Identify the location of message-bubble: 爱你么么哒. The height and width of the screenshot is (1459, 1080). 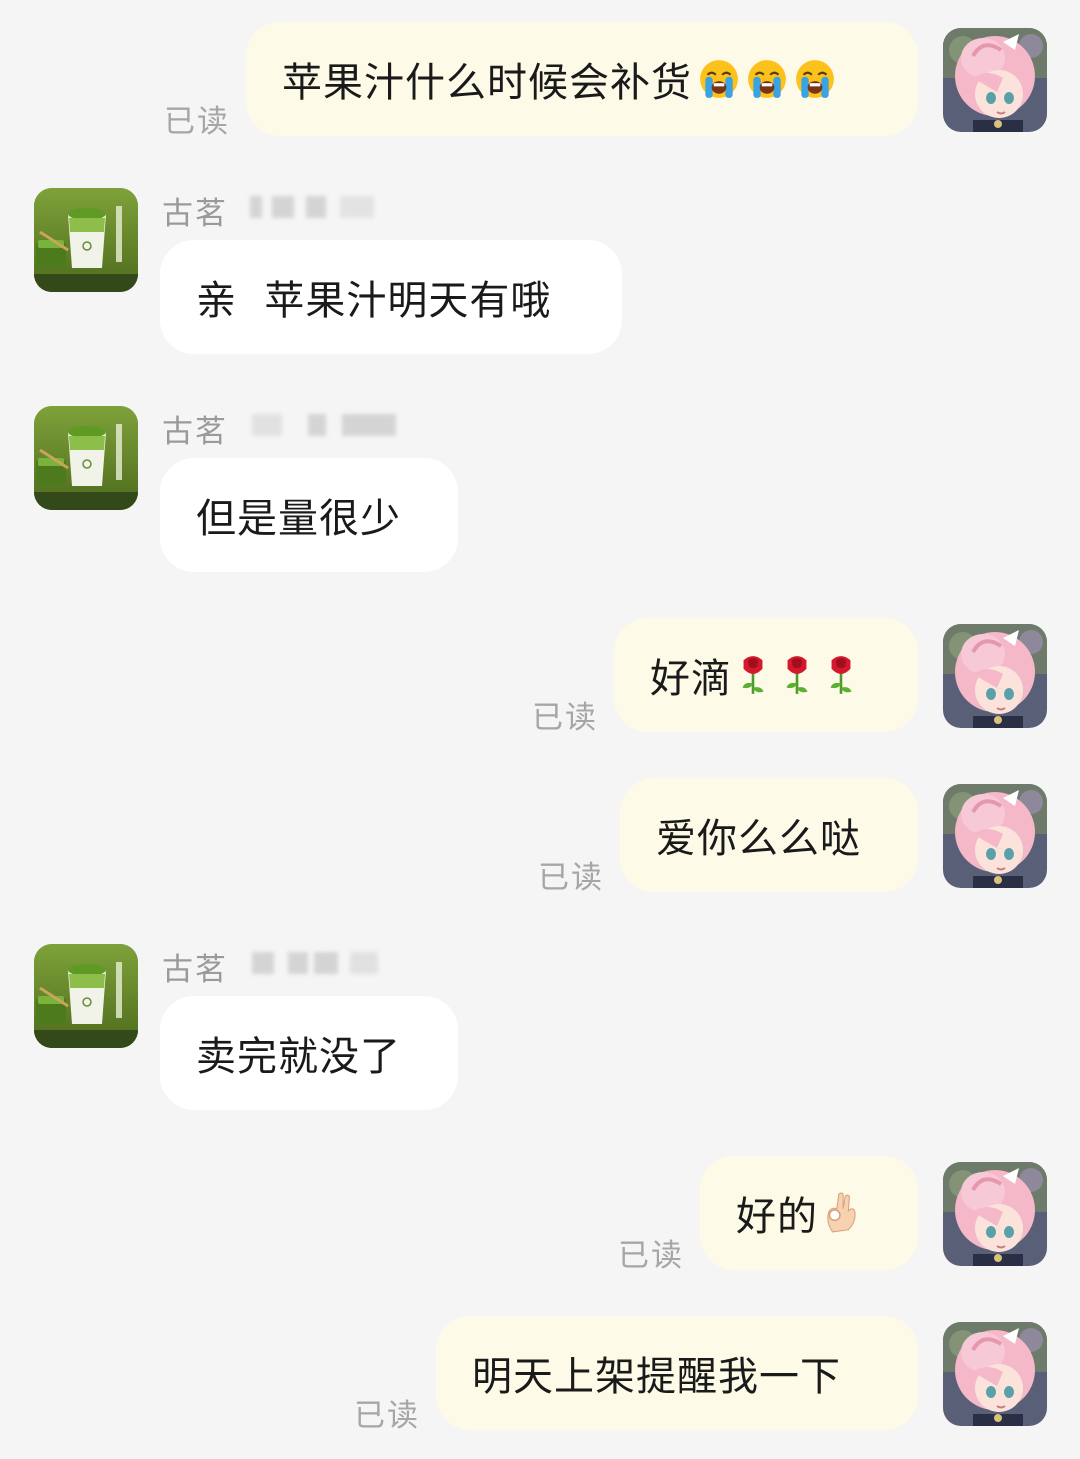
(769, 835).